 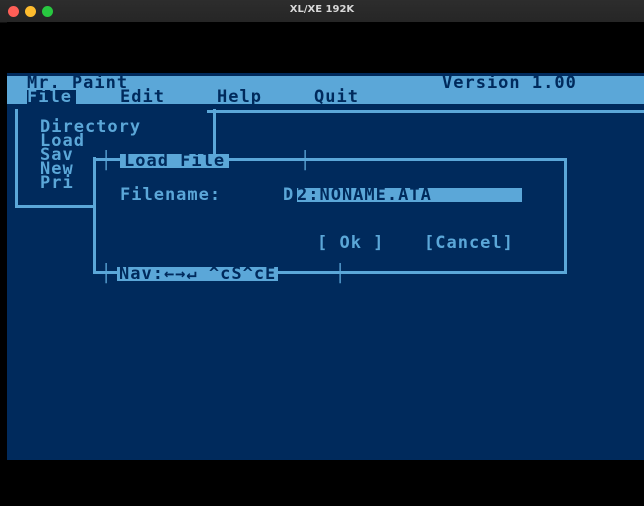 What do you see at coordinates (288, 195) in the screenshot?
I see `filename-drive-prefix: D` at bounding box center [288, 195].